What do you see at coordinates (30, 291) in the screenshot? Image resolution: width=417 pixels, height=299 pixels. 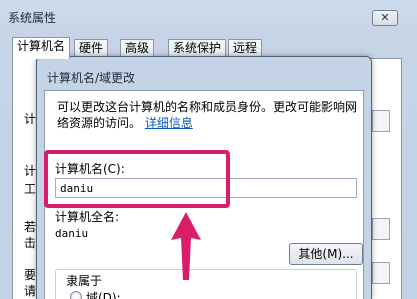 I see `outer-text-fragment: 请` at bounding box center [30, 291].